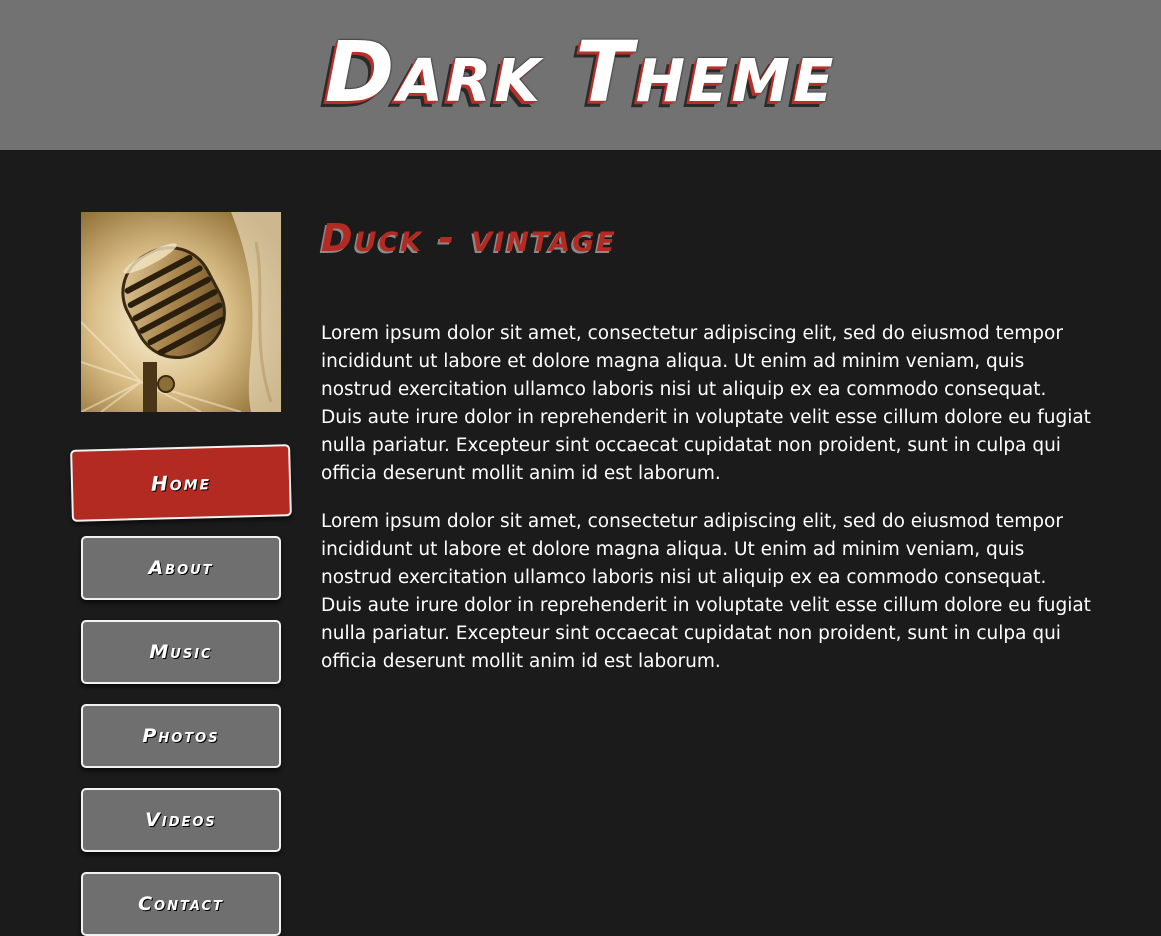  What do you see at coordinates (181, 736) in the screenshot?
I see `nav-photos-button: Photos` at bounding box center [181, 736].